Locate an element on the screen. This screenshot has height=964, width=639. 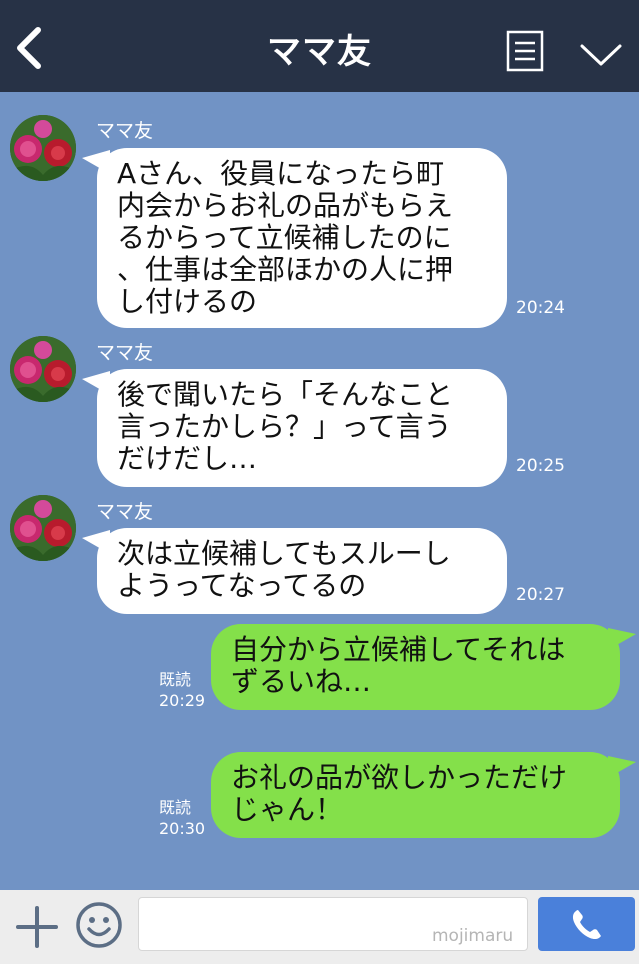
read-status: 既読 20:30 is located at coordinates (182, 818).